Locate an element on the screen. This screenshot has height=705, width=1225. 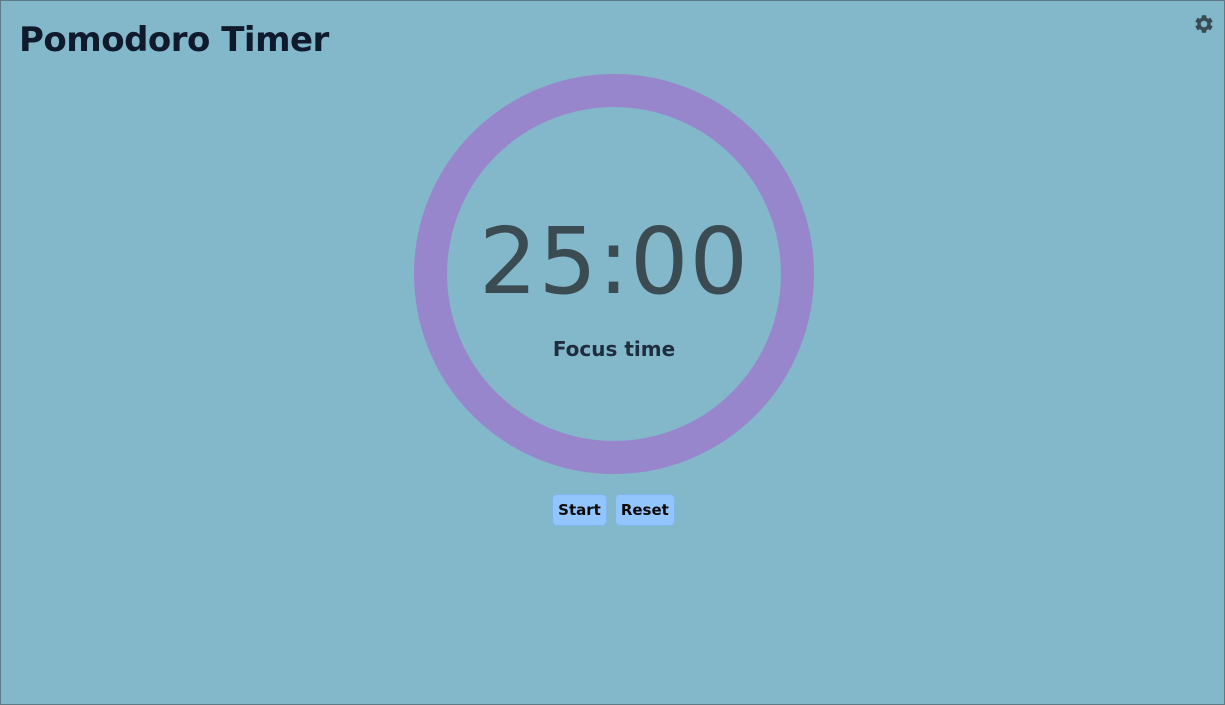
start-button: Start is located at coordinates (579, 510).